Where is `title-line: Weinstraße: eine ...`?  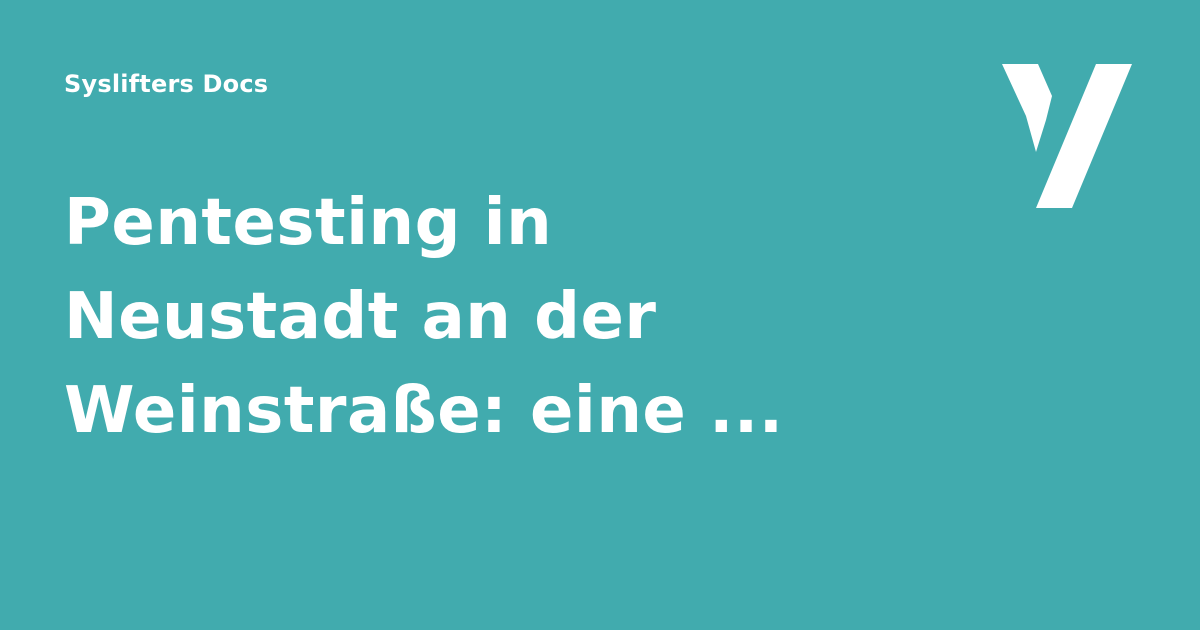
title-line: Weinstraße: eine ... is located at coordinates (424, 411).